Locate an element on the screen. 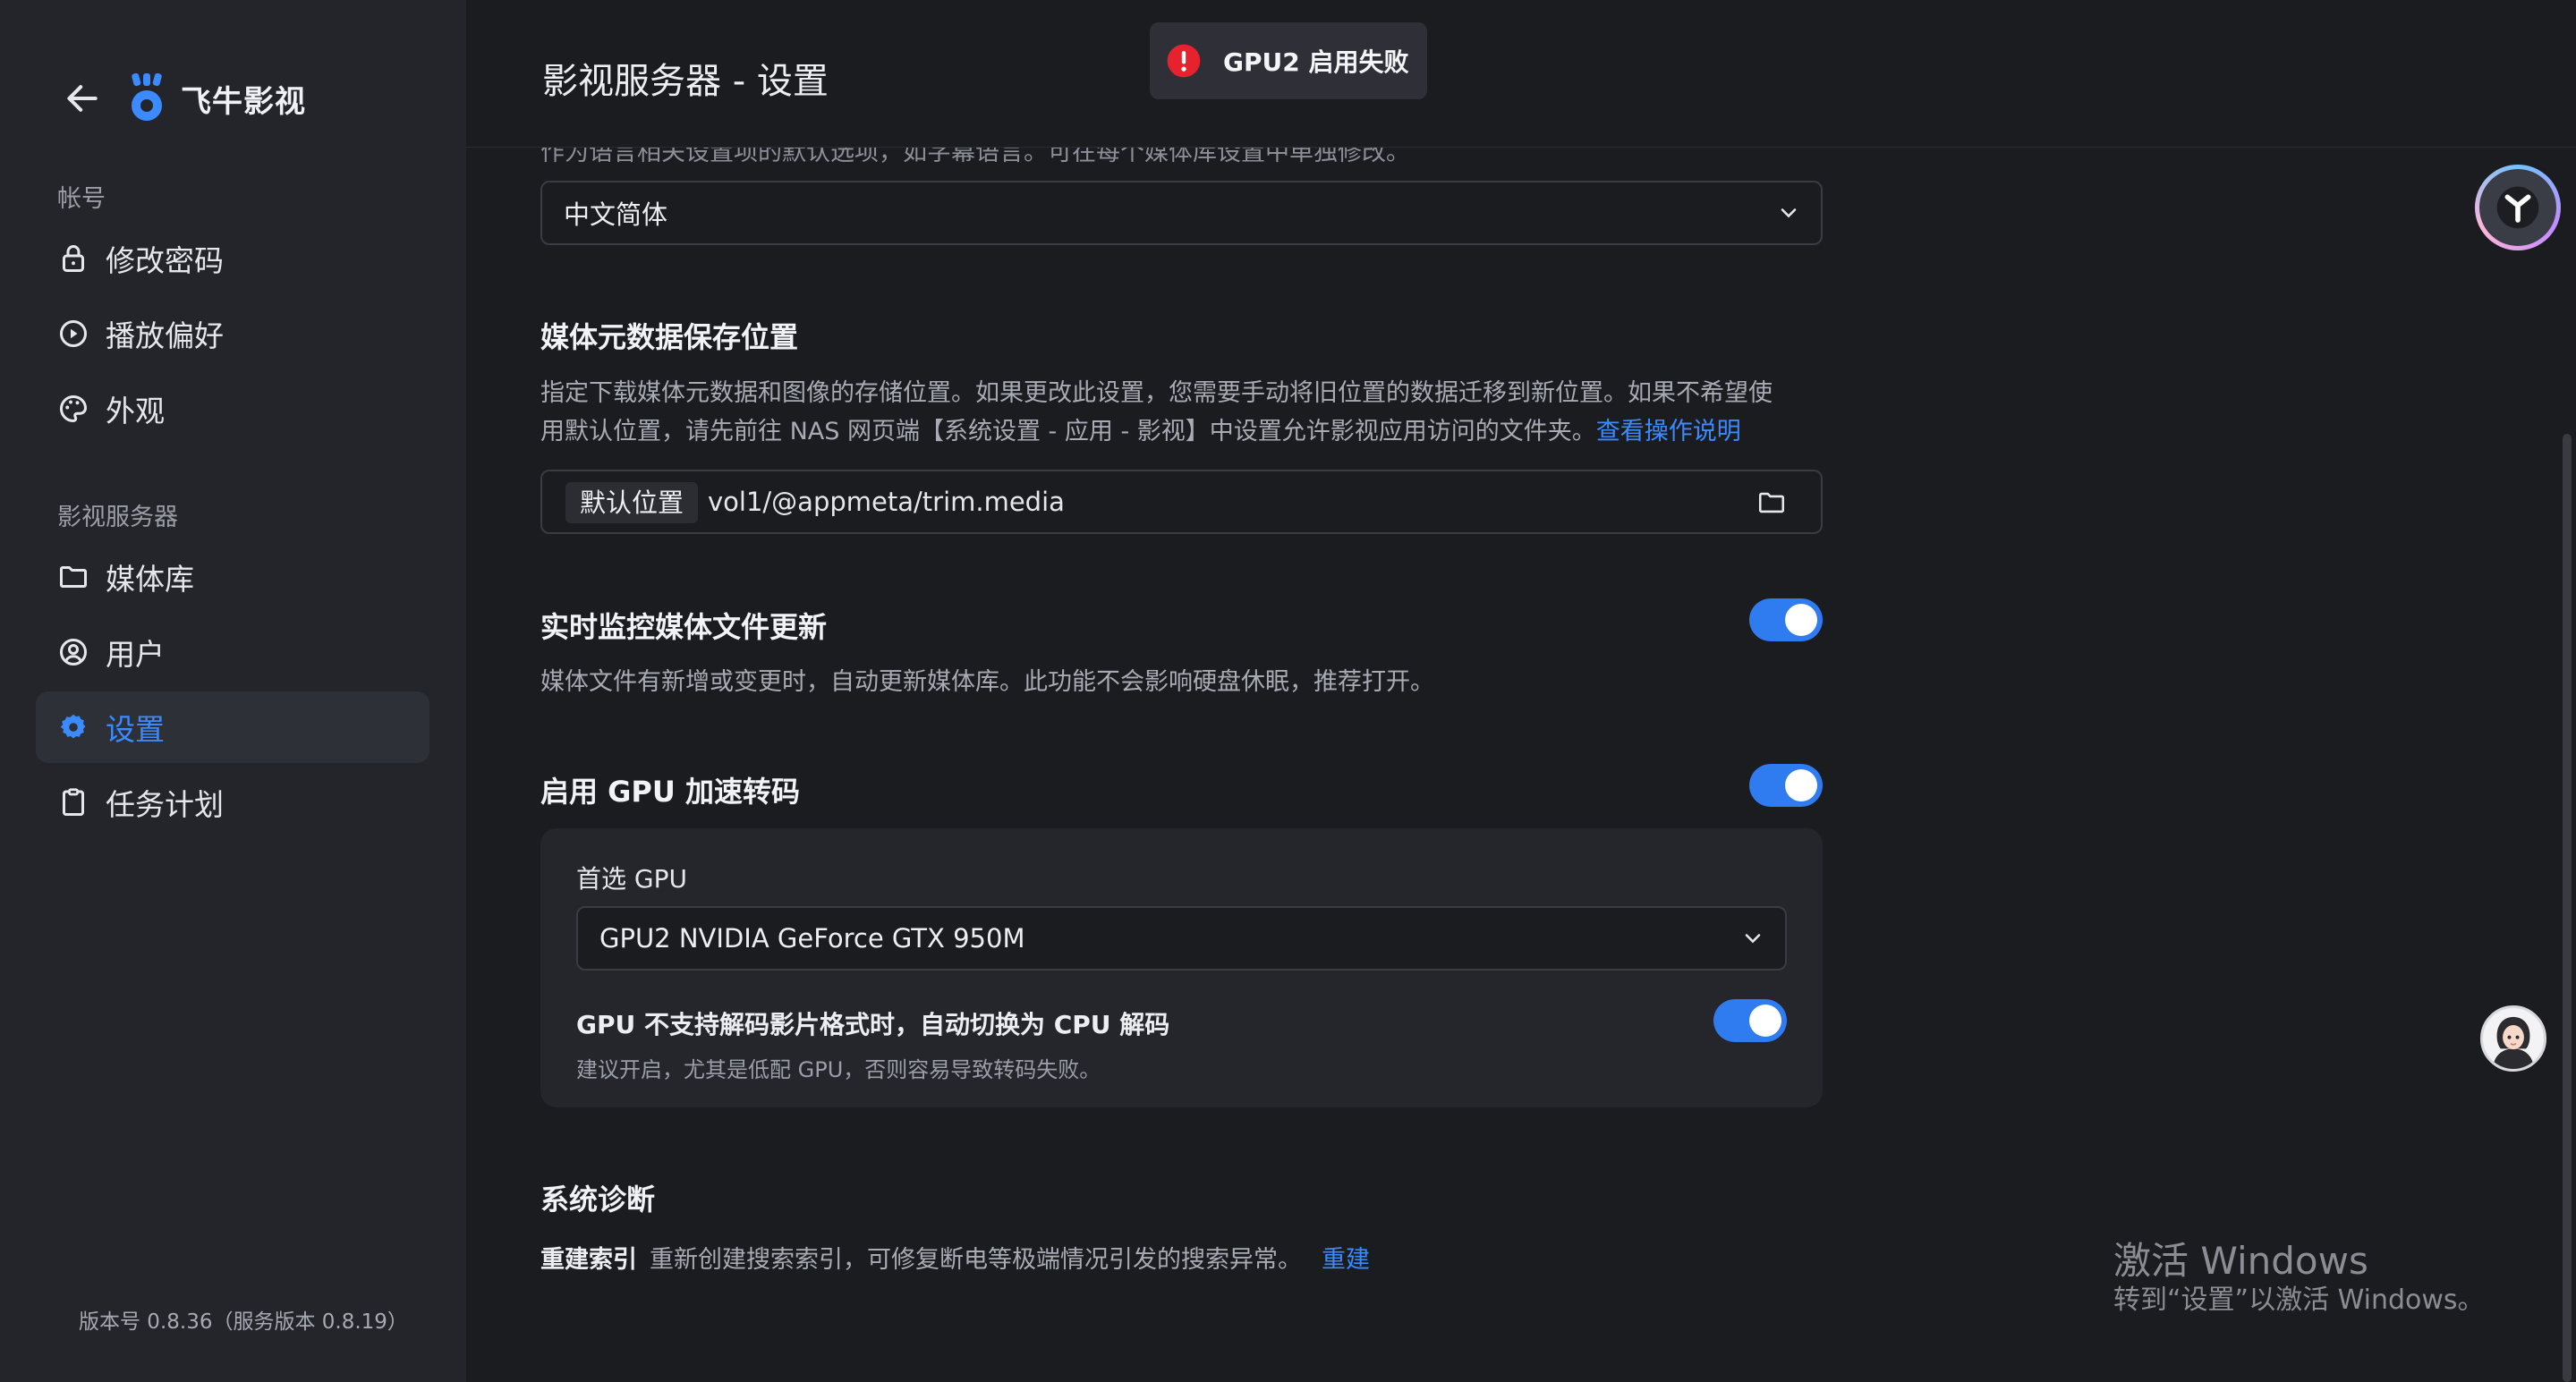 This screenshot has width=2576, height=1382. activation-watermark-subtitle: 转到“设置”以激活 Windows。 is located at coordinates (2299, 1300).